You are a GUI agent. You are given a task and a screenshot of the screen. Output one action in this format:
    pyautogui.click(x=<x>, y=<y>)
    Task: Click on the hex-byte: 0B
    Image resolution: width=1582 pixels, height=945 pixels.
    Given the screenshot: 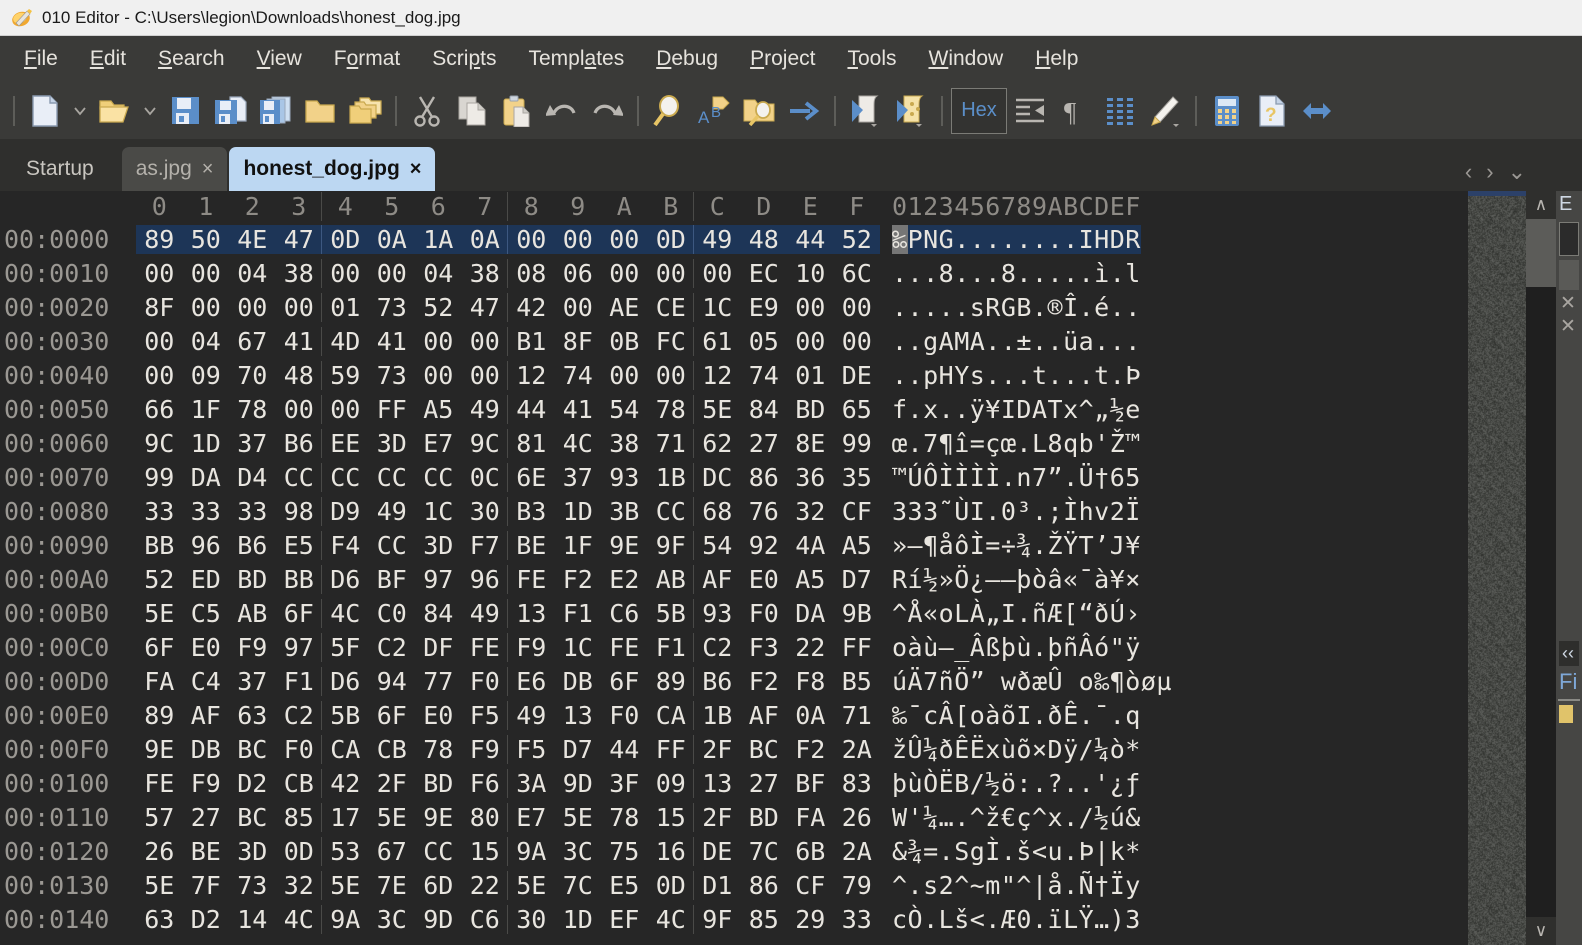 What is the action you would take?
    pyautogui.click(x=624, y=341)
    